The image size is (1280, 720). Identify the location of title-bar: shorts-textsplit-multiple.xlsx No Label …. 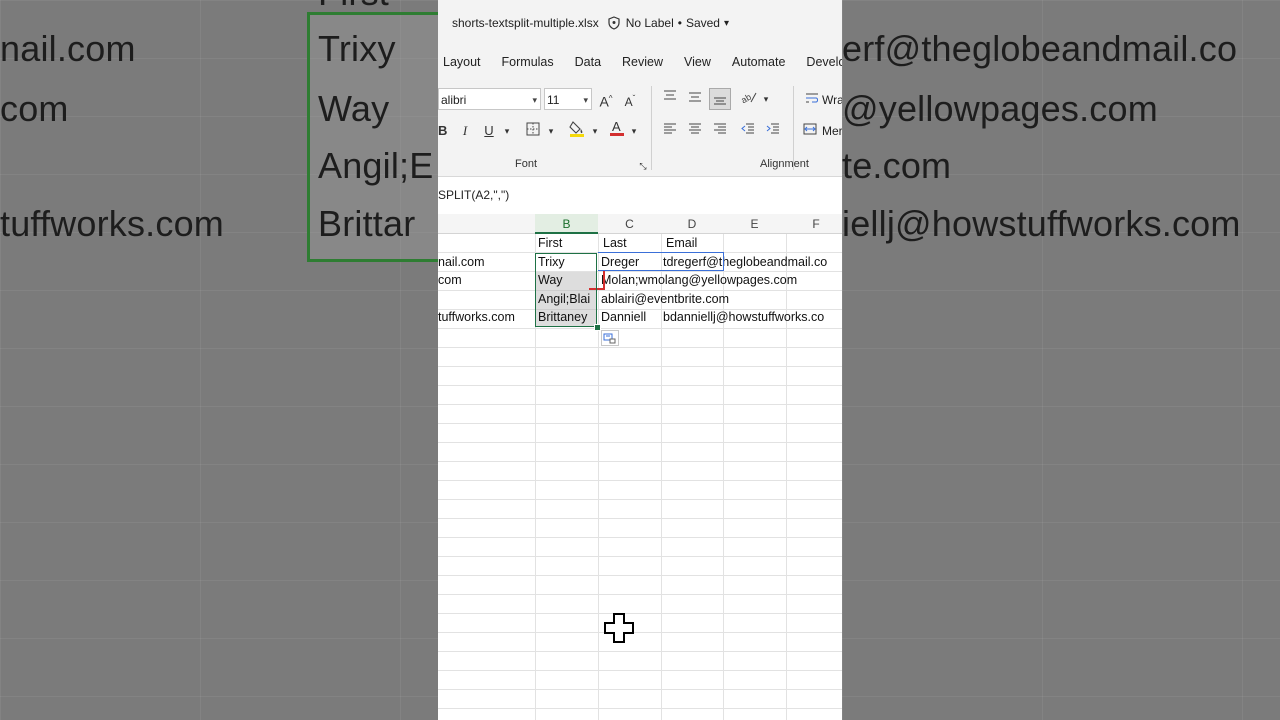
(640, 23).